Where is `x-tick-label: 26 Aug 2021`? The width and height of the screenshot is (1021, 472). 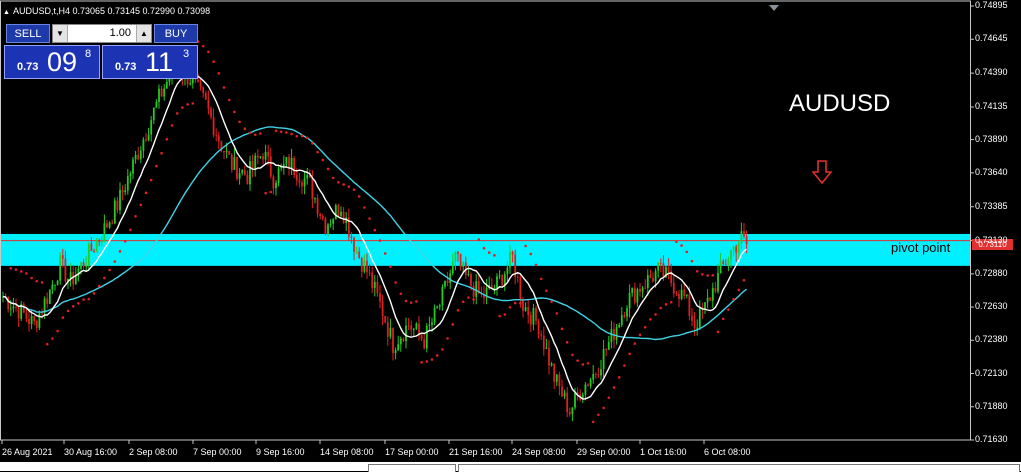
x-tick-label: 26 Aug 2021 is located at coordinates (27, 452).